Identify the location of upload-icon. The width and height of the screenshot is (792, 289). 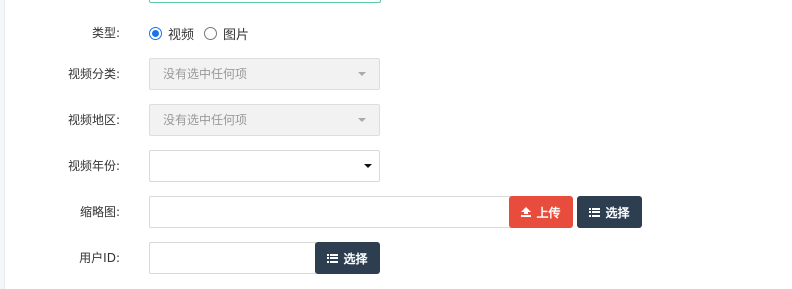
(526, 212).